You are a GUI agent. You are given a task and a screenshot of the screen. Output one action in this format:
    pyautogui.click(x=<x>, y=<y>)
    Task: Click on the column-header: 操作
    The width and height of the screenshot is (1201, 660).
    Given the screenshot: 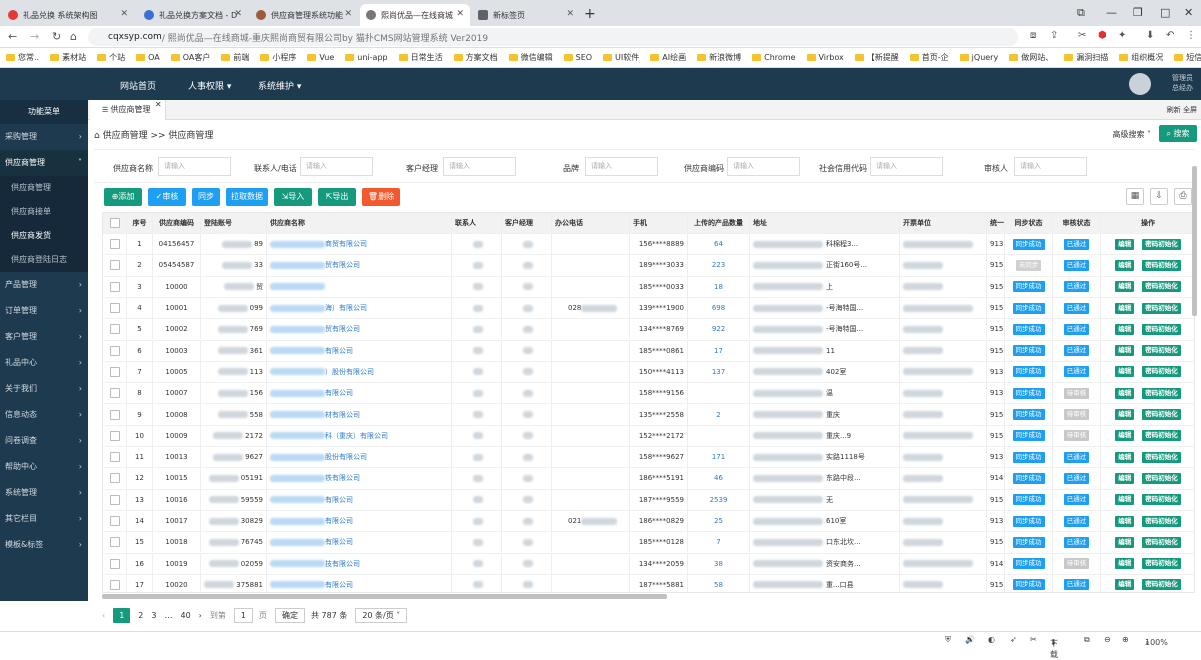 What is the action you would take?
    pyautogui.click(x=1147, y=223)
    